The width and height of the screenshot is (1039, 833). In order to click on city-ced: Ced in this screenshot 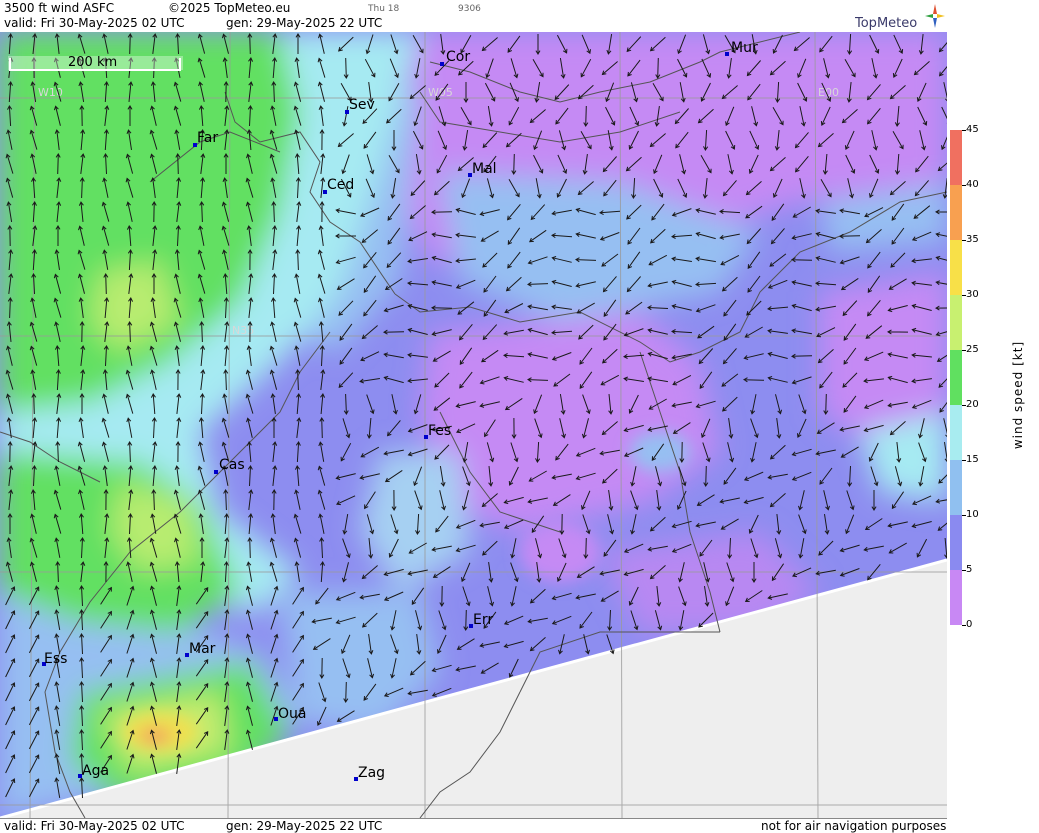, I will do `click(340, 185)`.